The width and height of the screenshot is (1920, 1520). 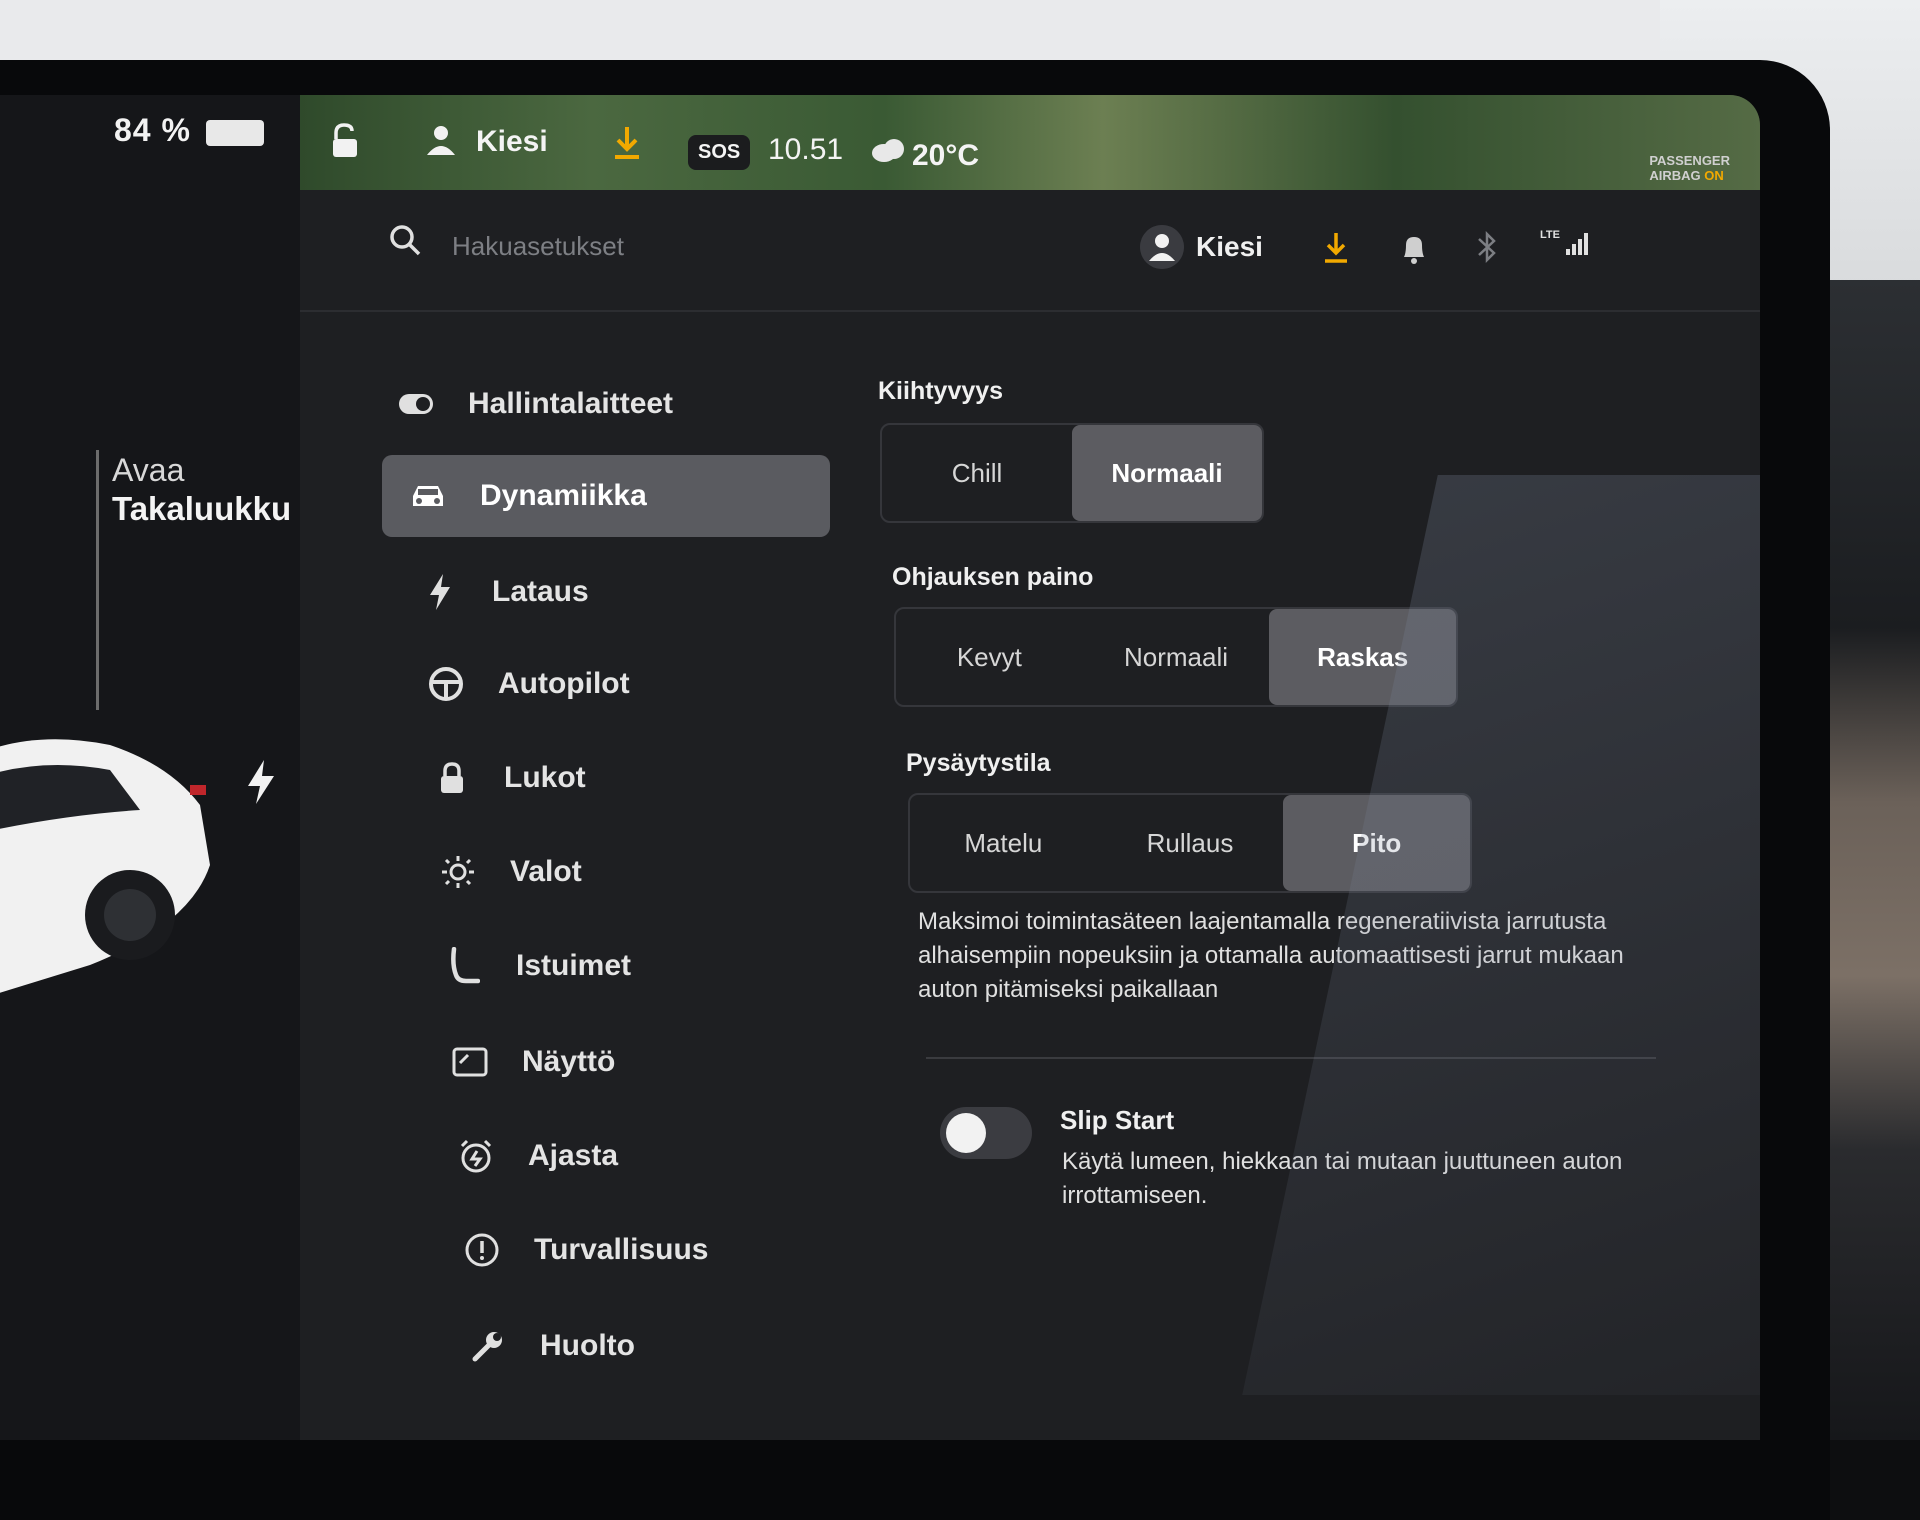 What do you see at coordinates (540, 591) in the screenshot?
I see `nav-item-label: Lataus` at bounding box center [540, 591].